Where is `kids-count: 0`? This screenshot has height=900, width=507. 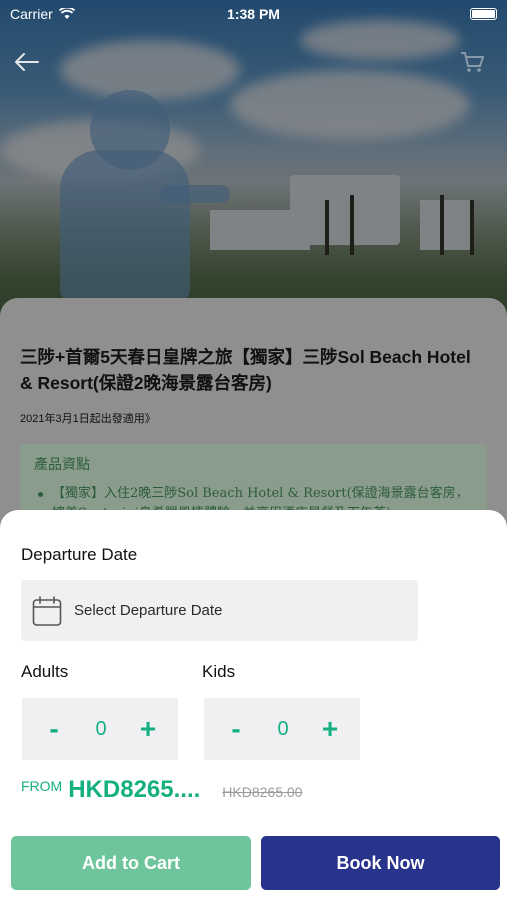
kids-count: 0 is located at coordinates (283, 728).